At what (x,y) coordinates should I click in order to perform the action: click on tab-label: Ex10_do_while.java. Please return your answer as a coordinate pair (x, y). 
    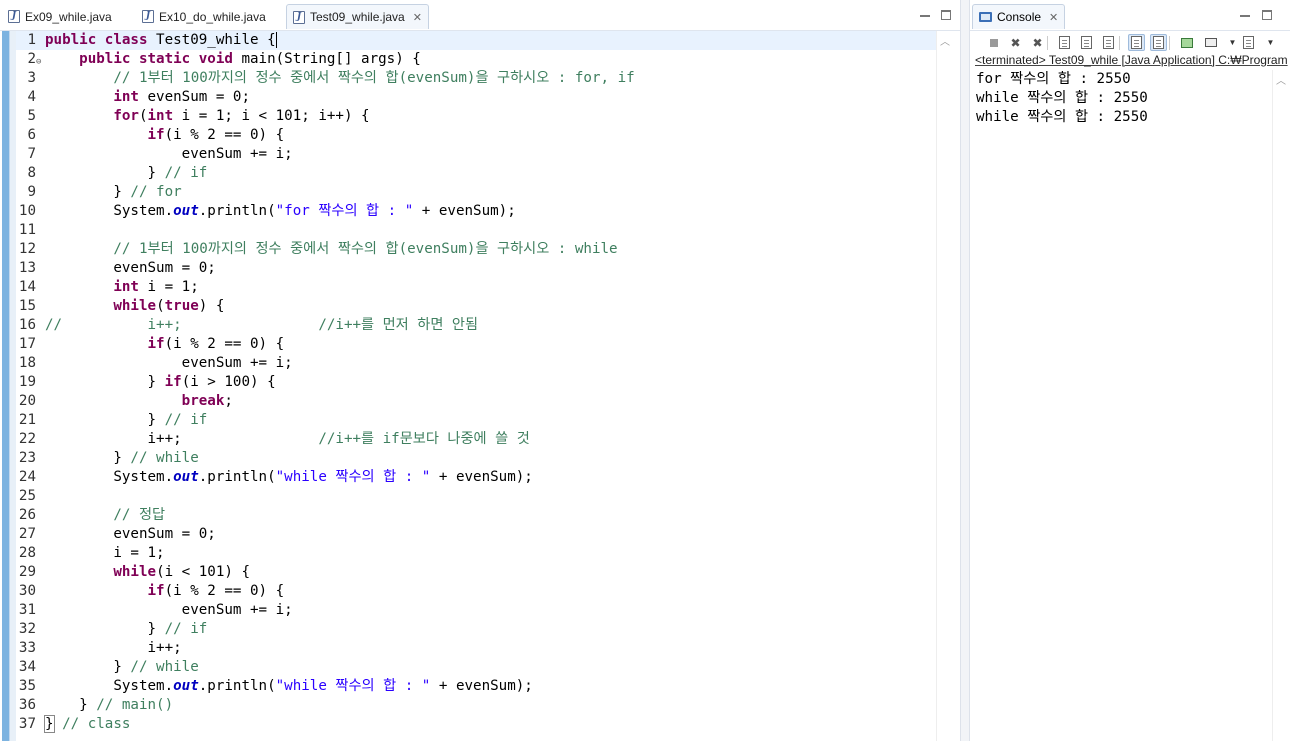
    Looking at the image, I should click on (212, 16).